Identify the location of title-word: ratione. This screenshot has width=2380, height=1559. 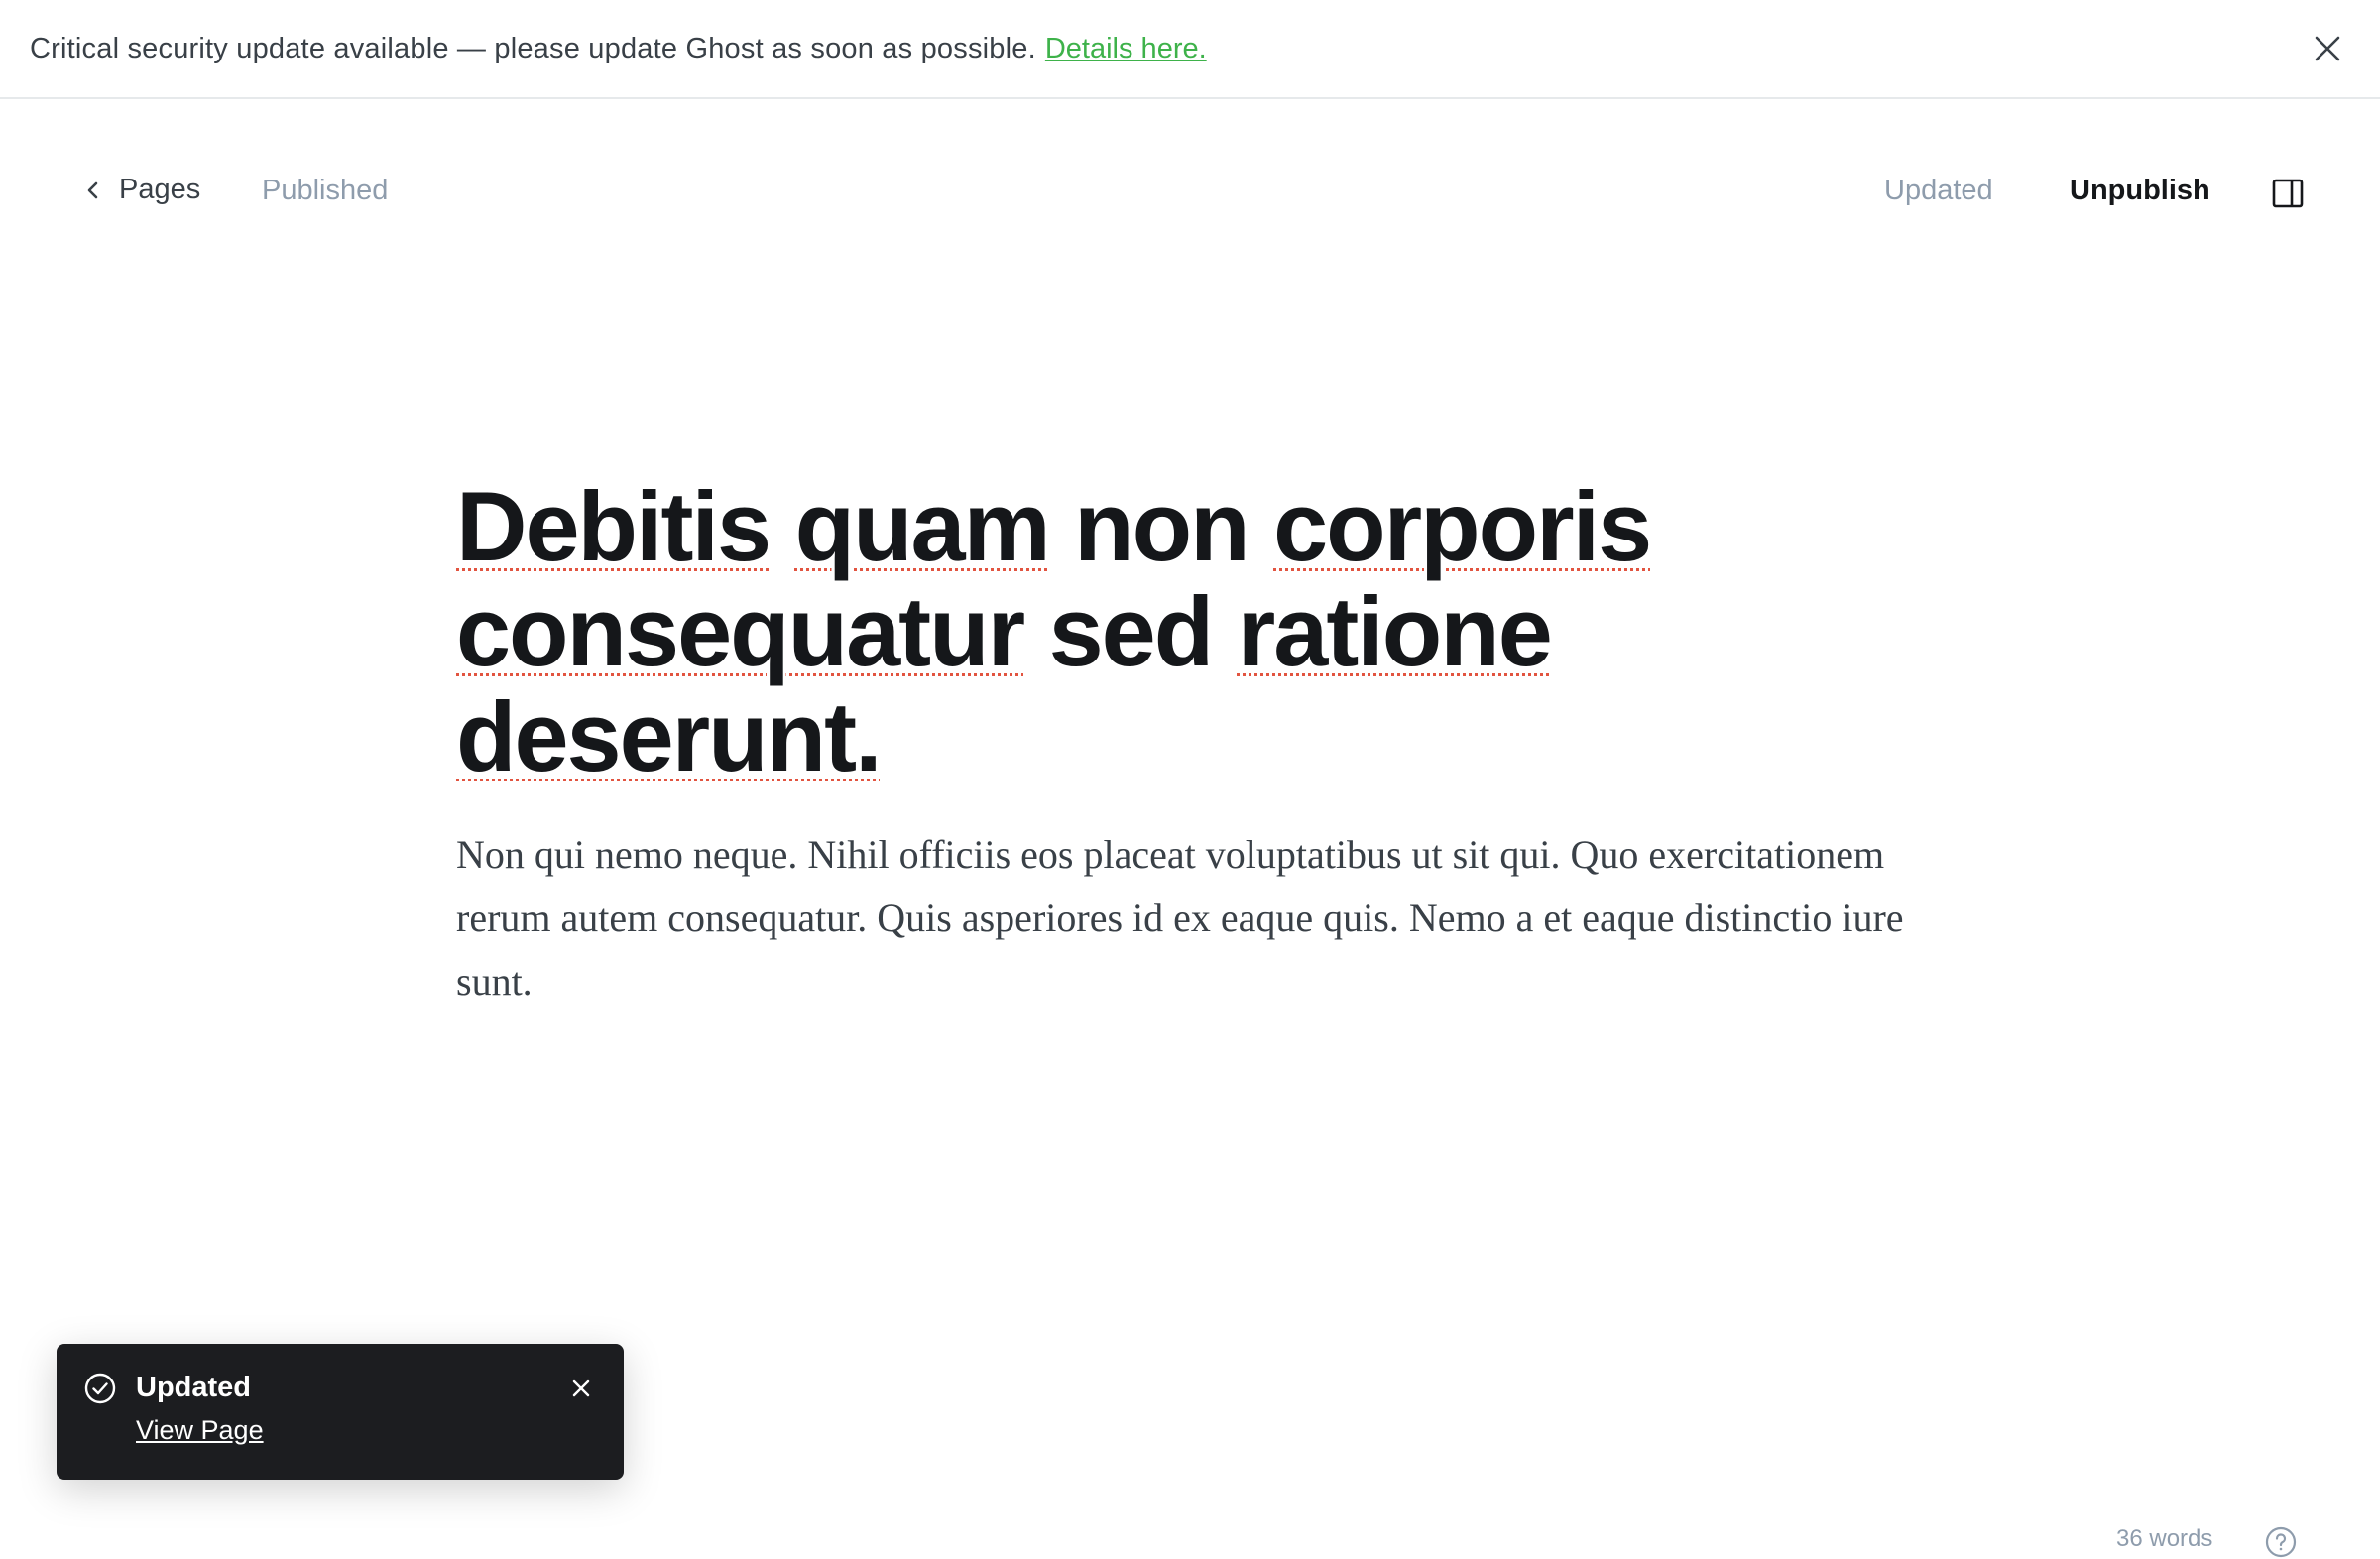
(1395, 631).